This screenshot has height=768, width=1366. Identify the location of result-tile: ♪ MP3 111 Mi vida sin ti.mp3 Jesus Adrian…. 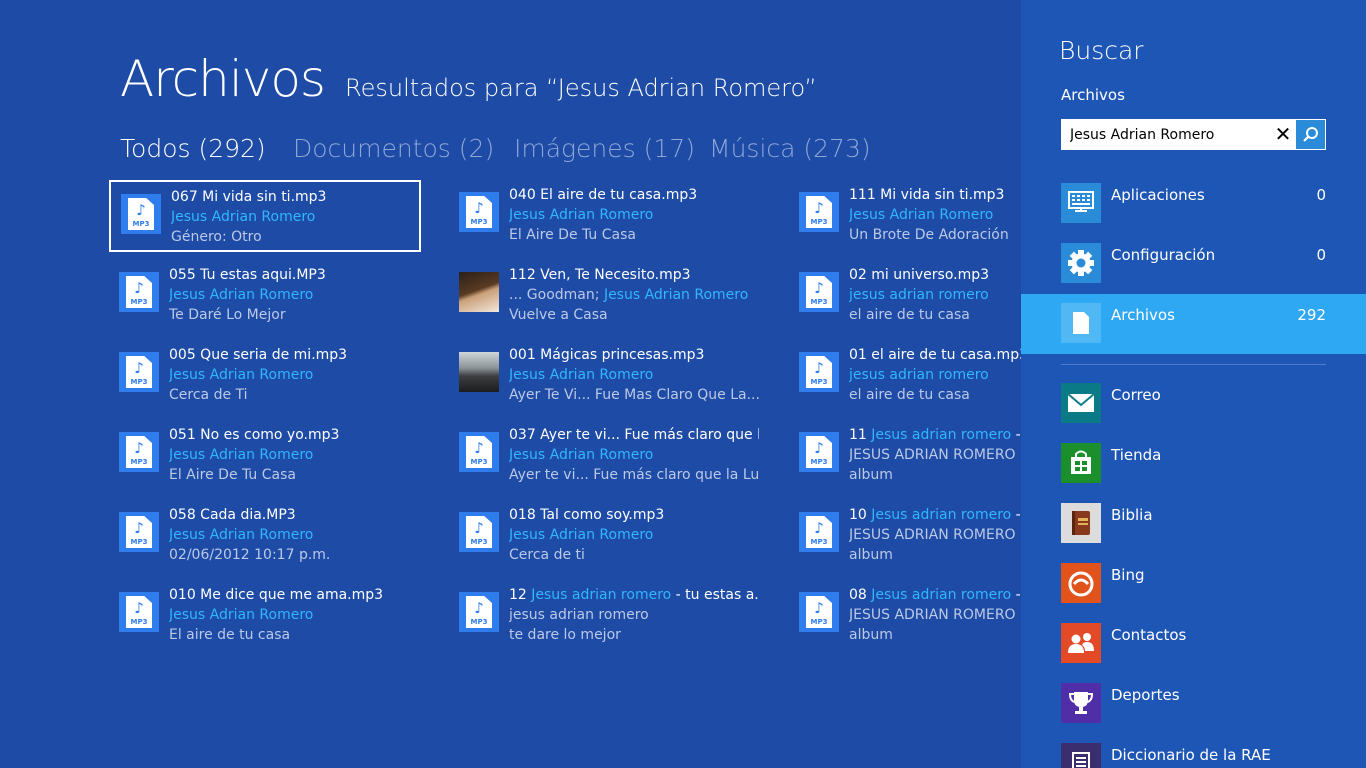
(905, 216).